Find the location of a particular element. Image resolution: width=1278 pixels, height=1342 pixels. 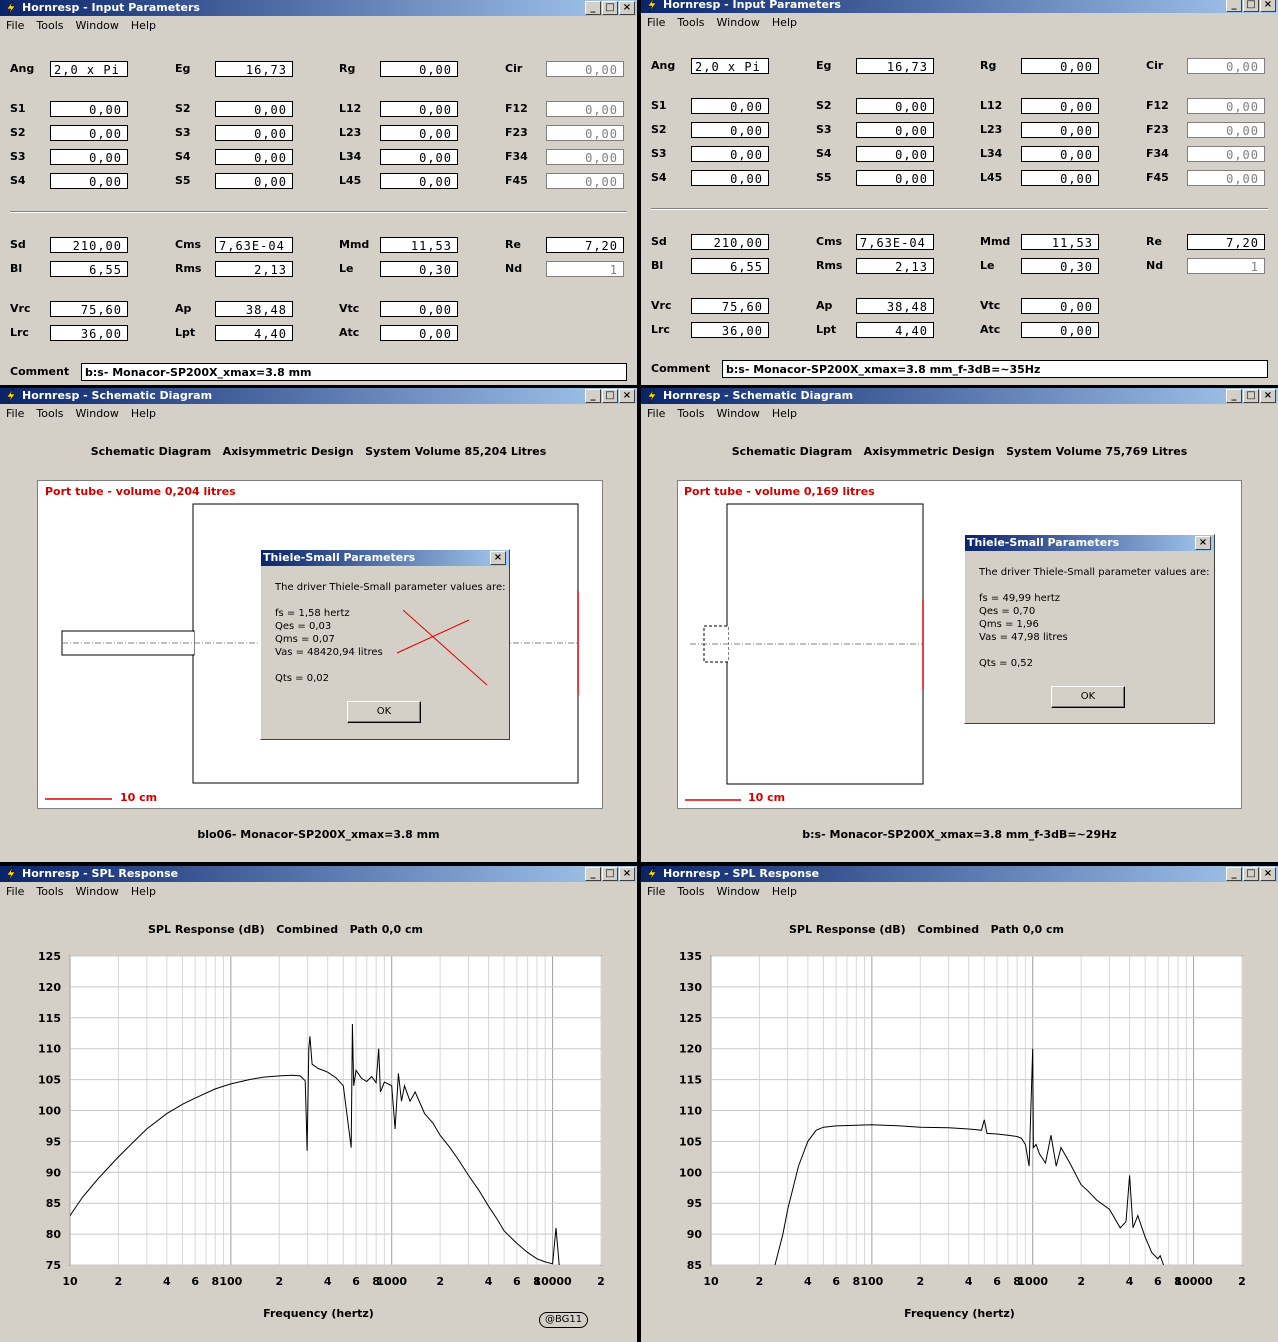

param-field-f34: 0,00 is located at coordinates (585, 157).